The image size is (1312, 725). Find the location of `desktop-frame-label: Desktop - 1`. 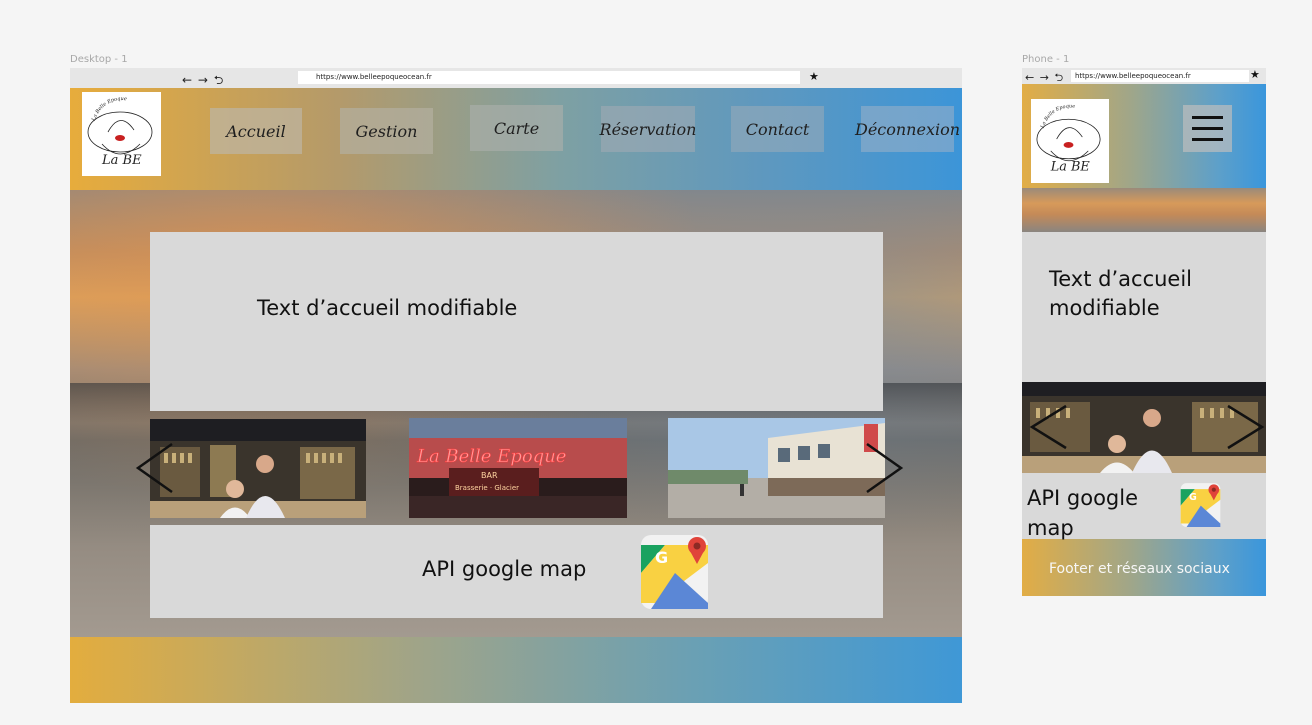

desktop-frame-label: Desktop - 1 is located at coordinates (99, 59).